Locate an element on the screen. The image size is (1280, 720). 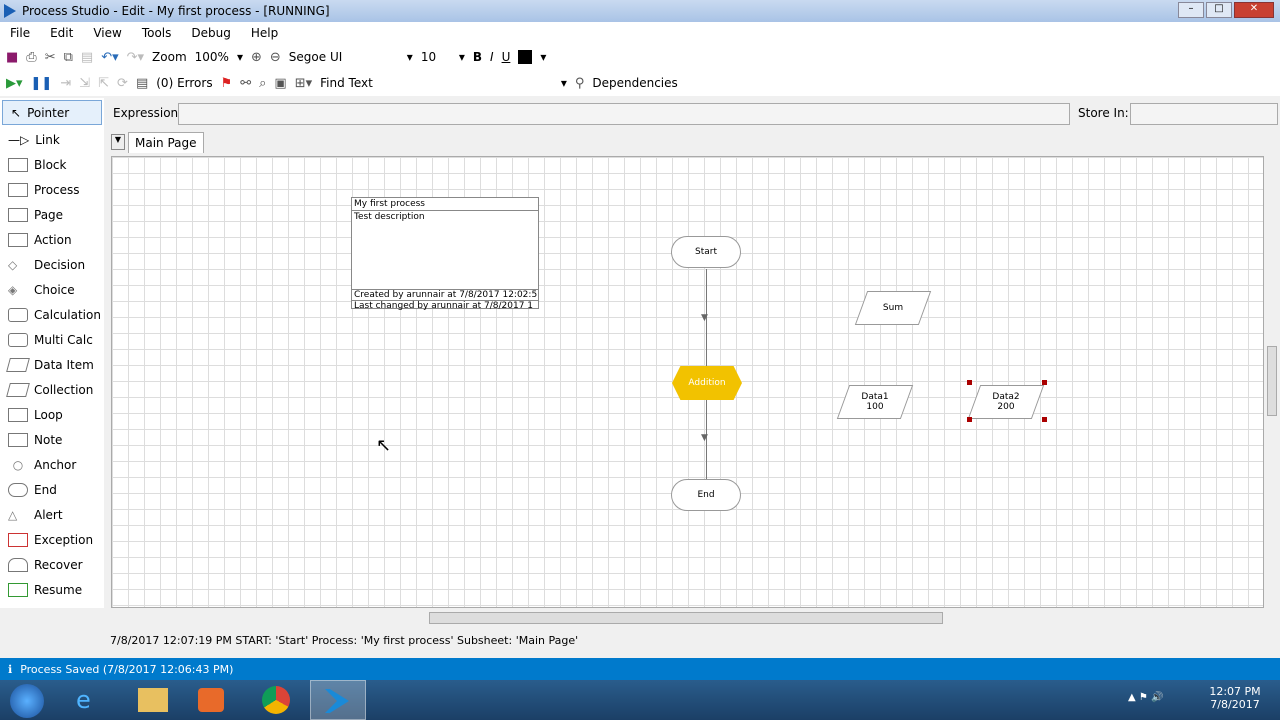
palette-block: Block is located at coordinates (52, 164).